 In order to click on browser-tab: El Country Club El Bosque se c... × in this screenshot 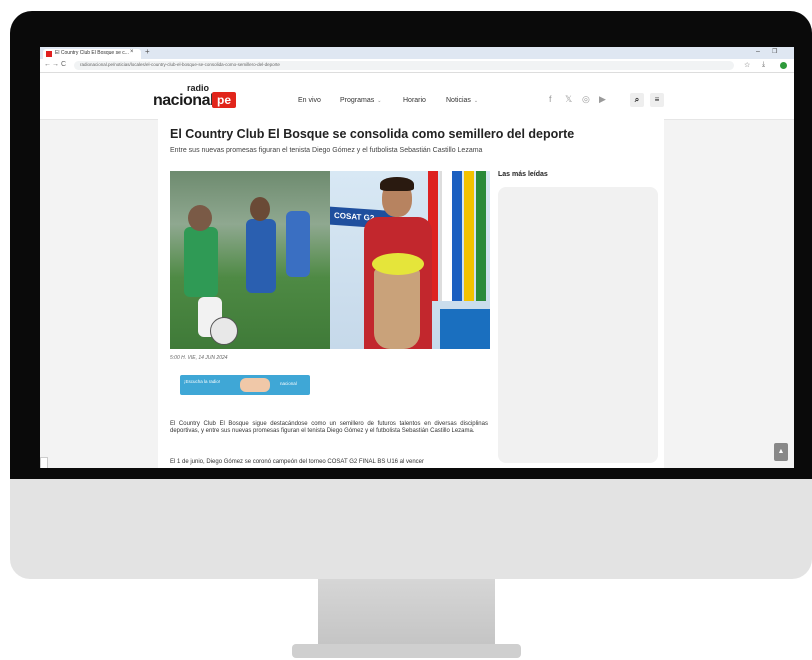, I will do `click(92, 54)`.